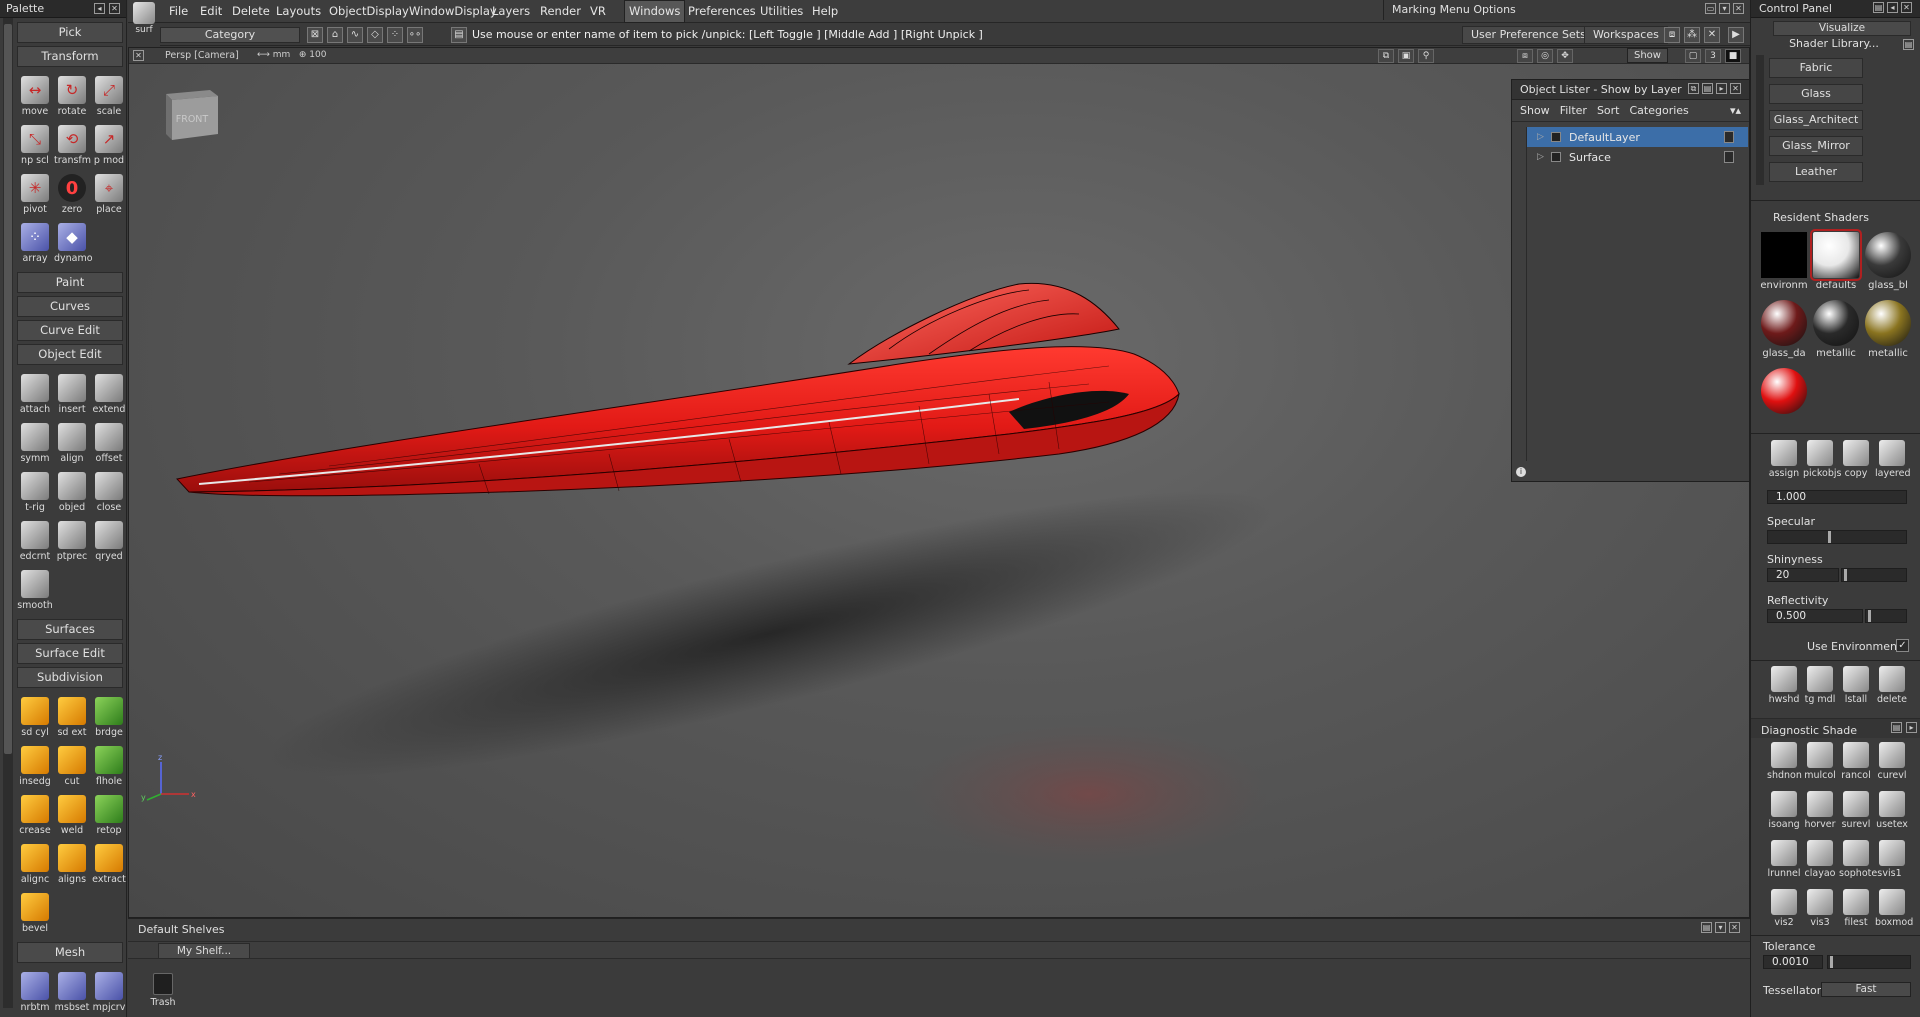 This screenshot has width=1920, height=1017. What do you see at coordinates (109, 541) in the screenshot?
I see `tool-qryed: qryed` at bounding box center [109, 541].